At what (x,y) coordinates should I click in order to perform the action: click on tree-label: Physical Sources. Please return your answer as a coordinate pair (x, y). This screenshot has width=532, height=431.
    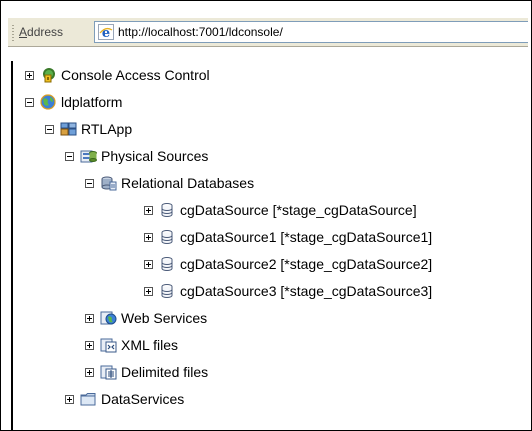
    Looking at the image, I should click on (155, 156).